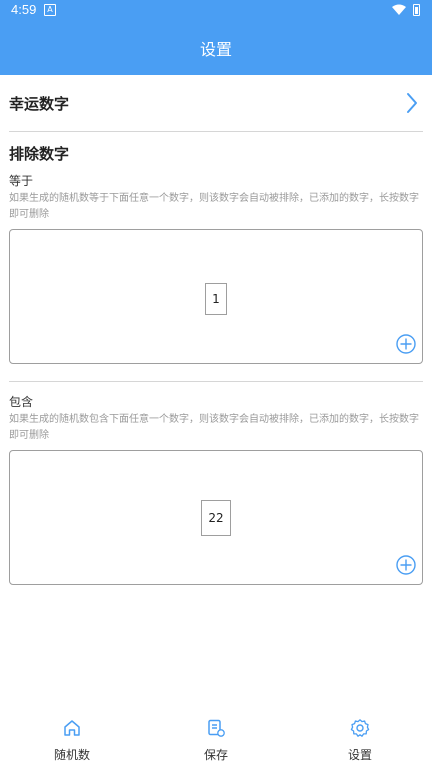 The height and width of the screenshot is (768, 432). Describe the element at coordinates (359, 755) in the screenshot. I see `tab-label: 设置` at that location.